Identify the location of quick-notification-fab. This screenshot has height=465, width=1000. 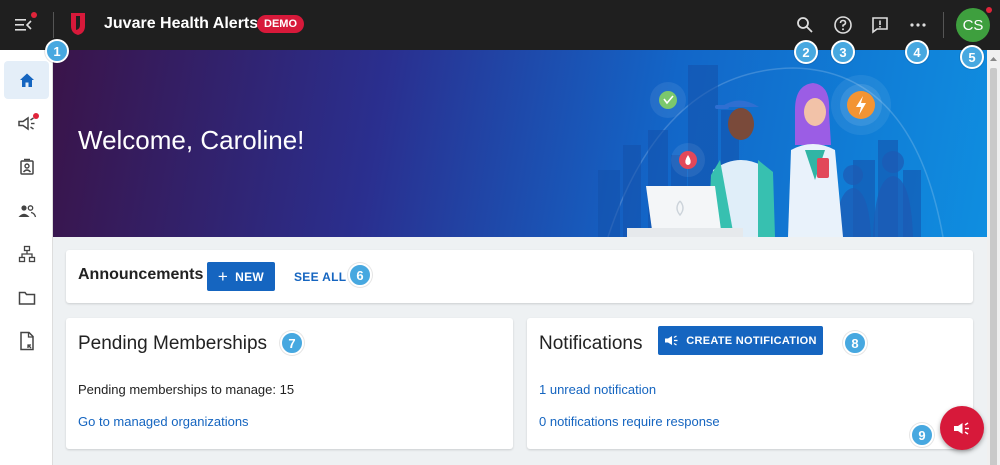
(962, 428).